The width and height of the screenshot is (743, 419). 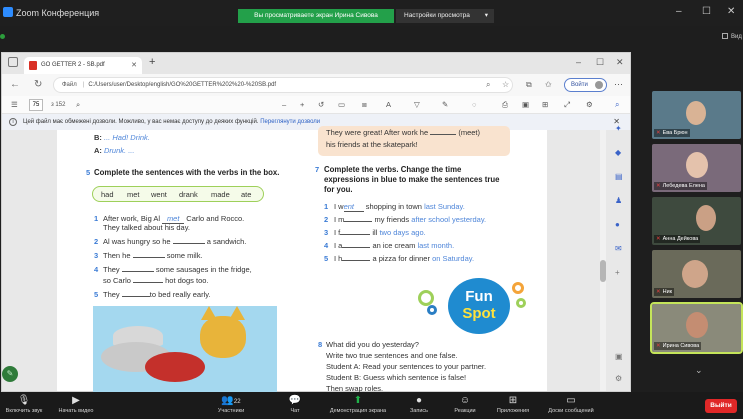 I want to click on ex7-item-1-time: last Sunday., so click(x=444, y=206).